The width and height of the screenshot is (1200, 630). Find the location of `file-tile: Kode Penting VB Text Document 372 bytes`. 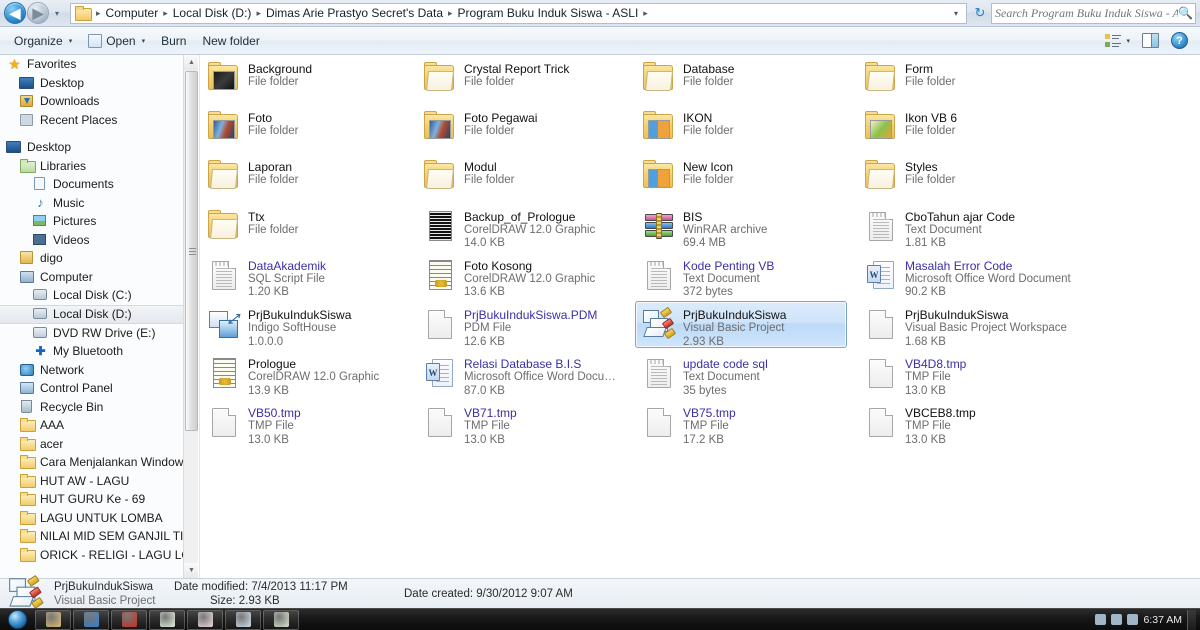

file-tile: Kode Penting VB Text Document 372 bytes is located at coordinates (741, 275).